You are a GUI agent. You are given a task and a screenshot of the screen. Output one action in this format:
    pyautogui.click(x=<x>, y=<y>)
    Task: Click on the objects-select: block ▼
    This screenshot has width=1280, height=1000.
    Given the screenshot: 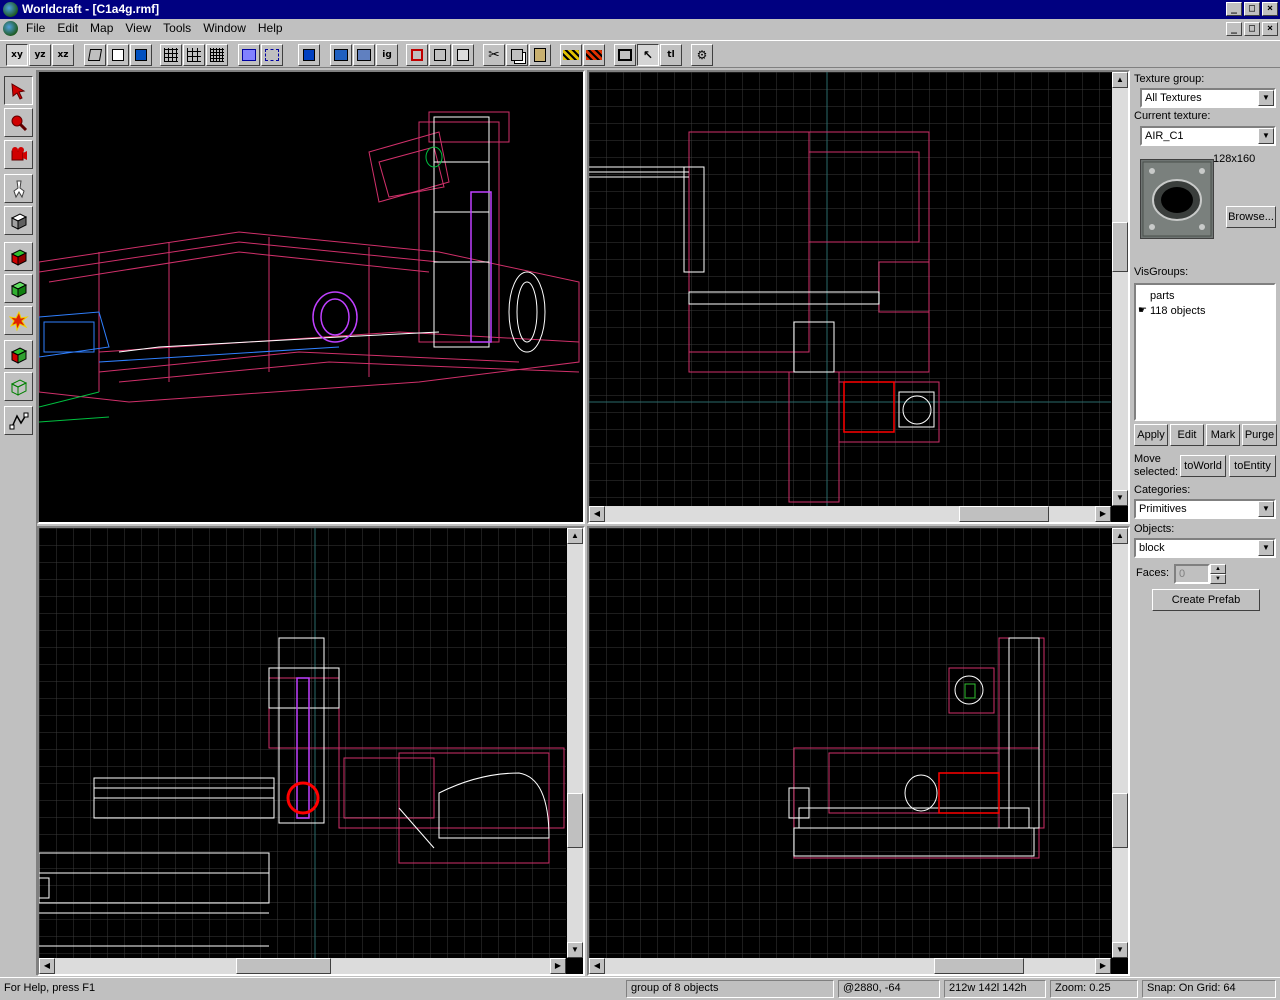 What is the action you would take?
    pyautogui.click(x=1205, y=548)
    